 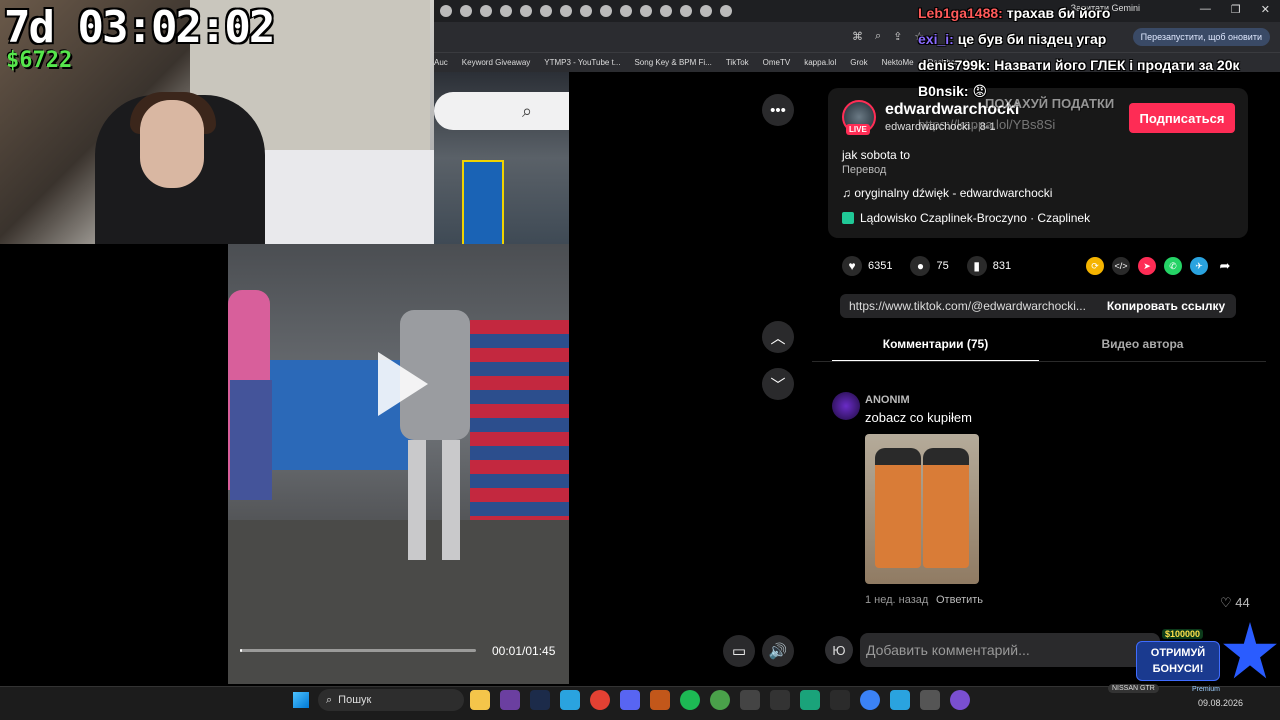 I want to click on discord-icon, so click(x=630, y=700).